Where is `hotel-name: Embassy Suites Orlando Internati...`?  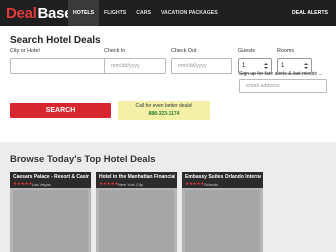
hotel-name: Embassy Suites Orlando Internati... is located at coordinates (223, 177).